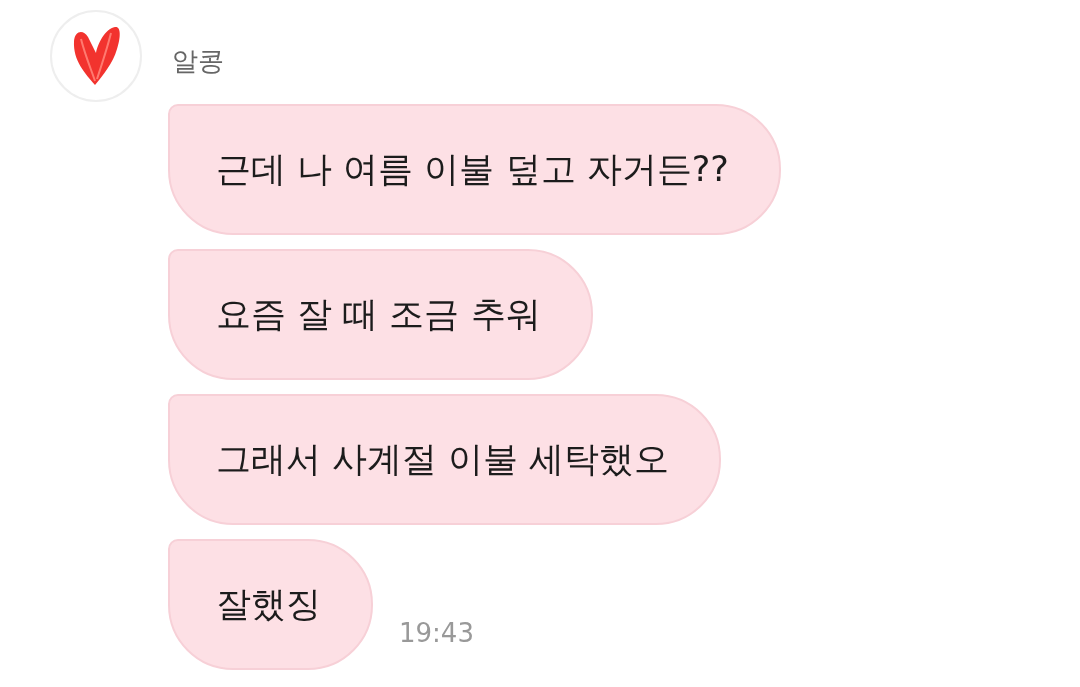  What do you see at coordinates (380, 314) in the screenshot?
I see `message-bubble: 요즘 잘 때 조금 추워` at bounding box center [380, 314].